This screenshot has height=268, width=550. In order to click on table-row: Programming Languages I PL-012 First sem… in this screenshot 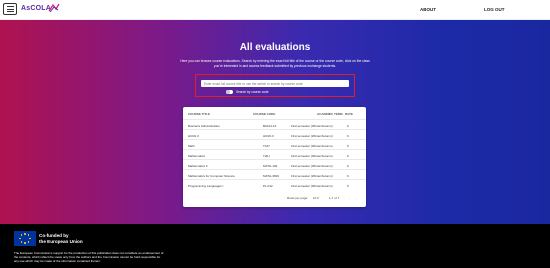, I will do `click(274, 184)`.